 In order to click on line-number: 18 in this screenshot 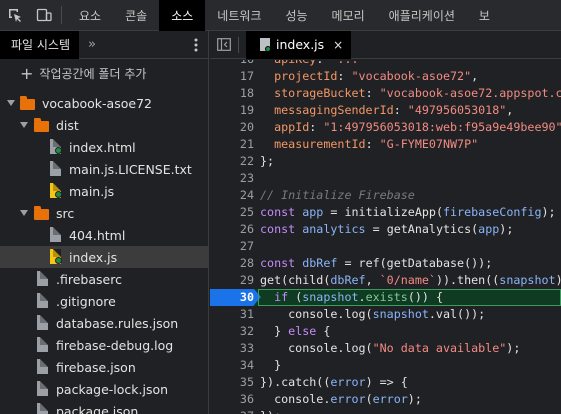, I will do `click(232, 93)`.